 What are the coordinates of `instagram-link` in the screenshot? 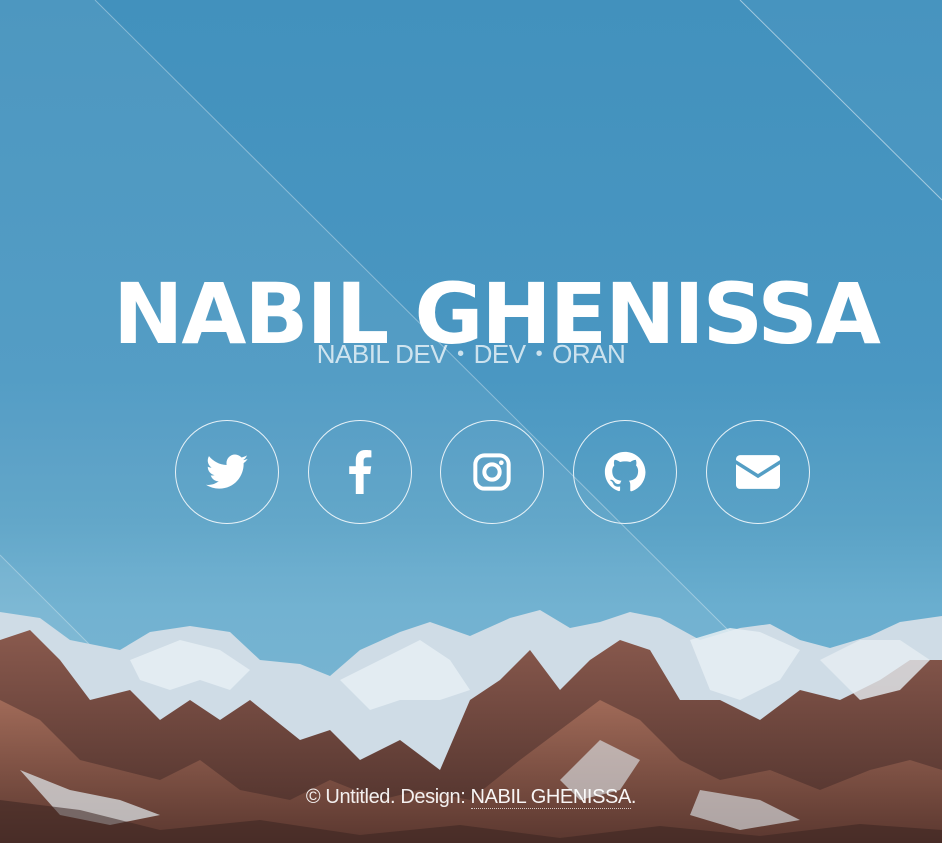 It's located at (492, 472).